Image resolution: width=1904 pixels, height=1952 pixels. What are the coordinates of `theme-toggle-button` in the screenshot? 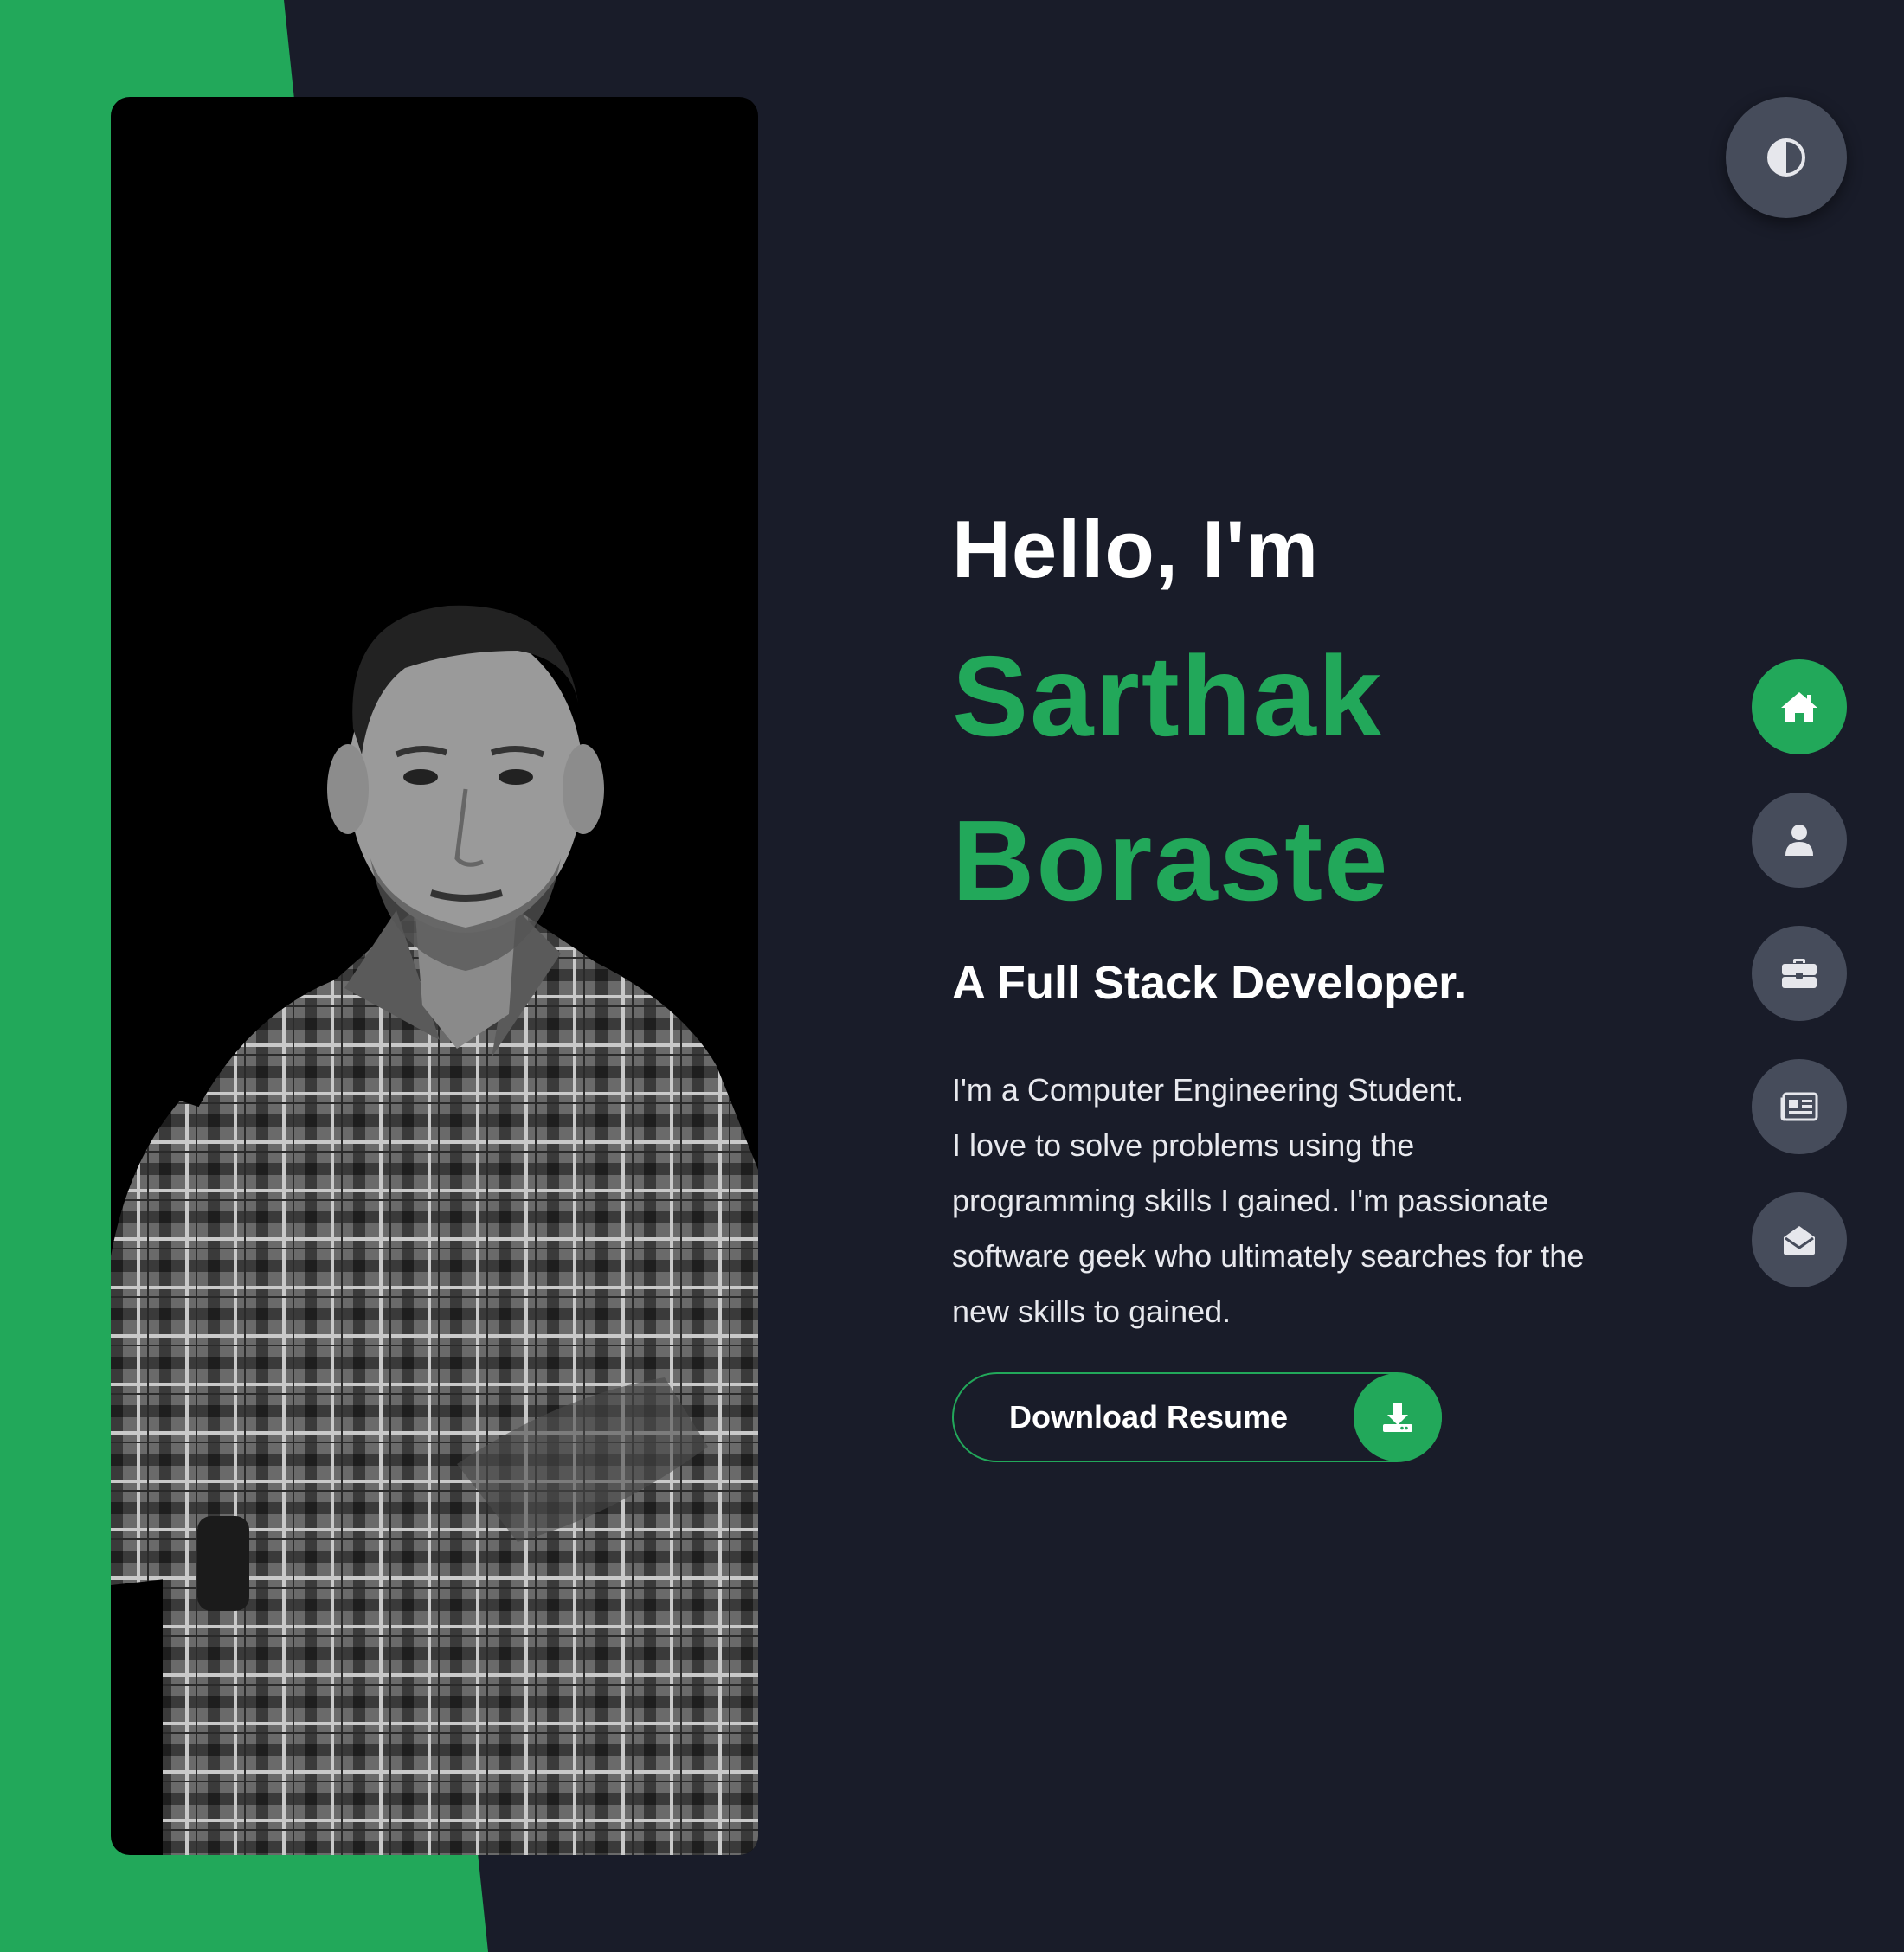 It's located at (1786, 157).